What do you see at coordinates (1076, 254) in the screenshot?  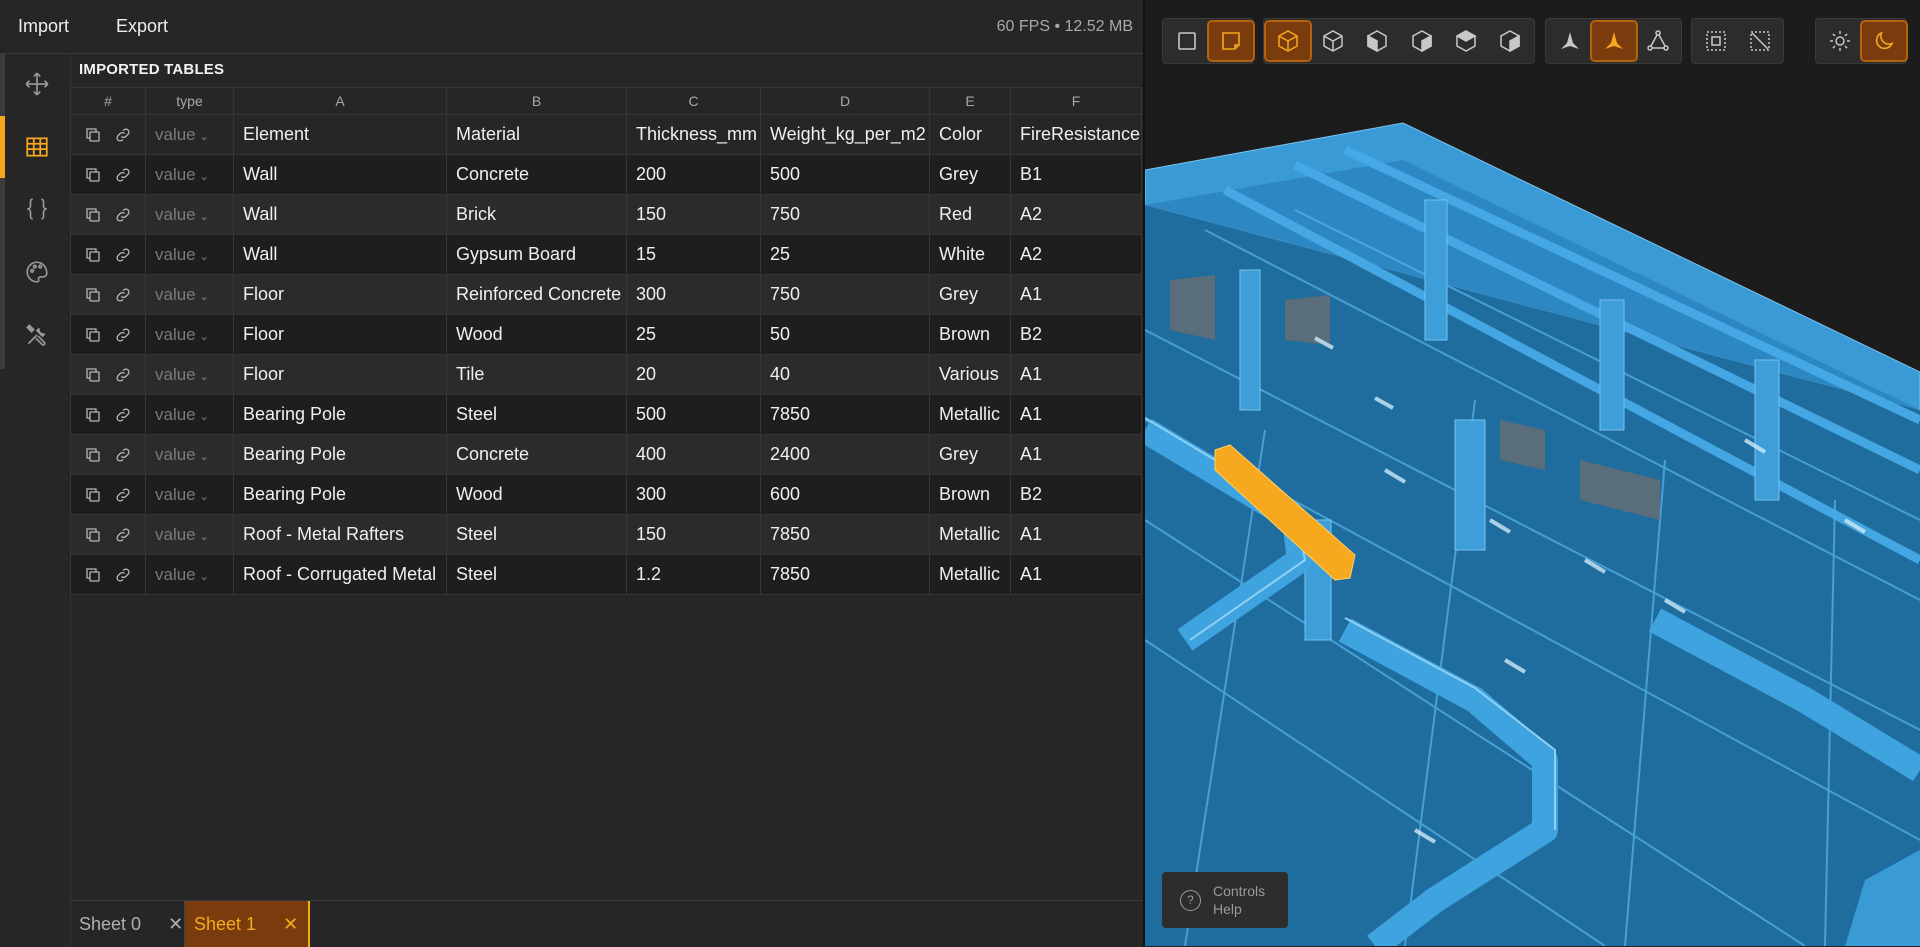 I see `table-cell: A2` at bounding box center [1076, 254].